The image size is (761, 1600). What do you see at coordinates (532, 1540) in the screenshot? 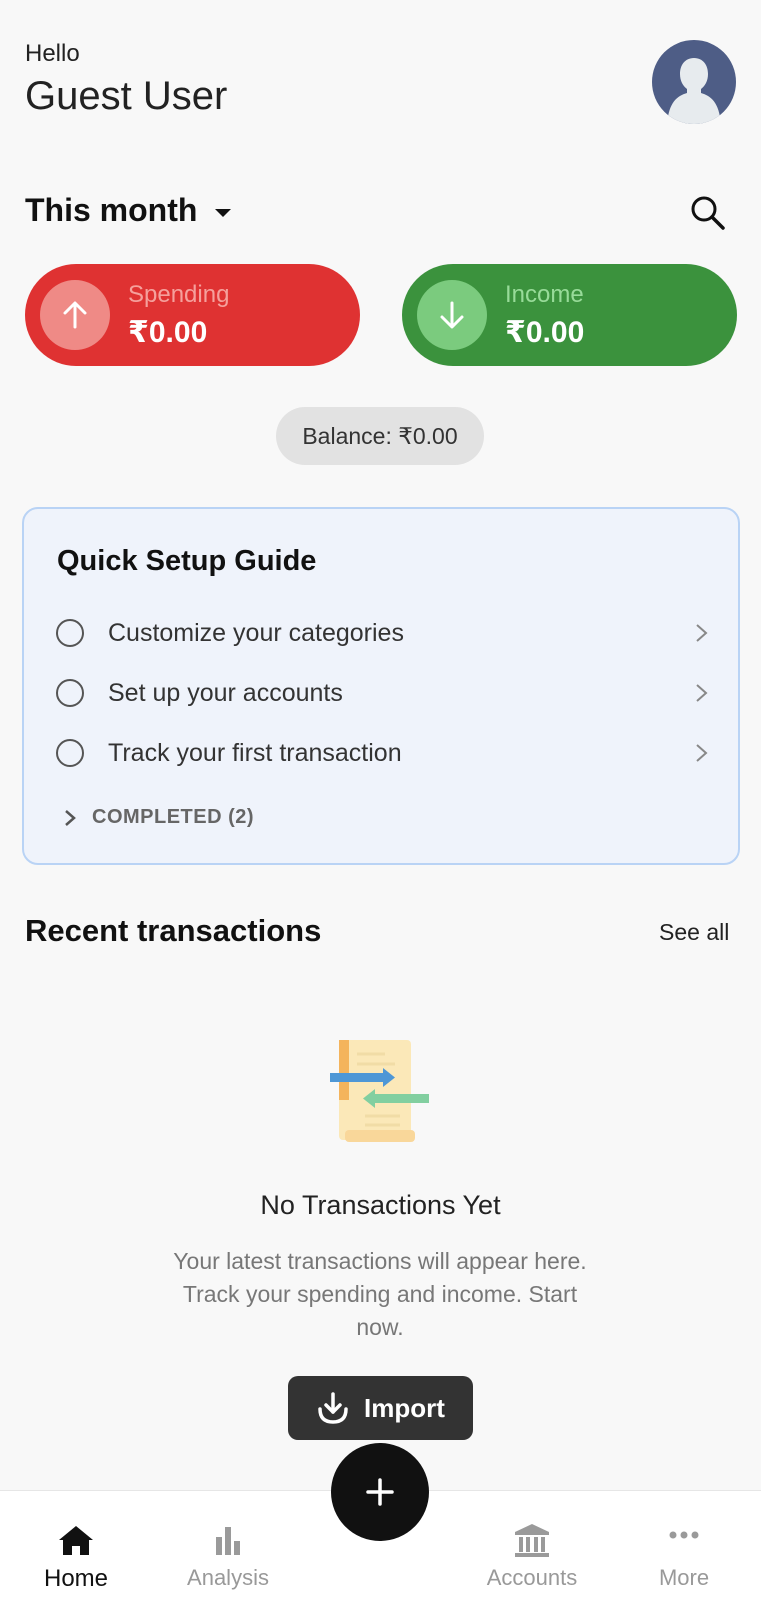
I see `bank-icon` at bounding box center [532, 1540].